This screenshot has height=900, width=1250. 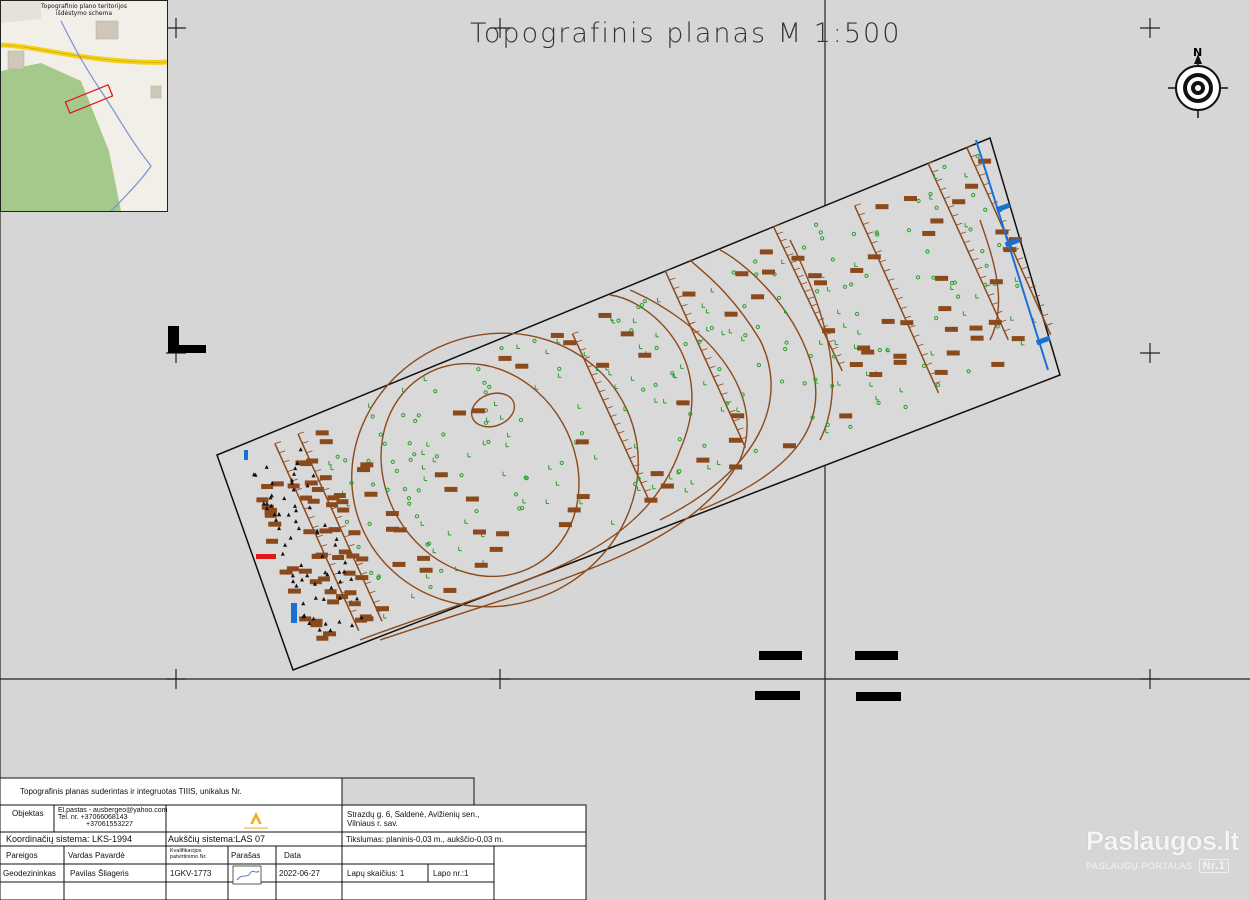 I want to click on tb-height-system: Aukščių sistema:LAS 07, so click(x=217, y=839).